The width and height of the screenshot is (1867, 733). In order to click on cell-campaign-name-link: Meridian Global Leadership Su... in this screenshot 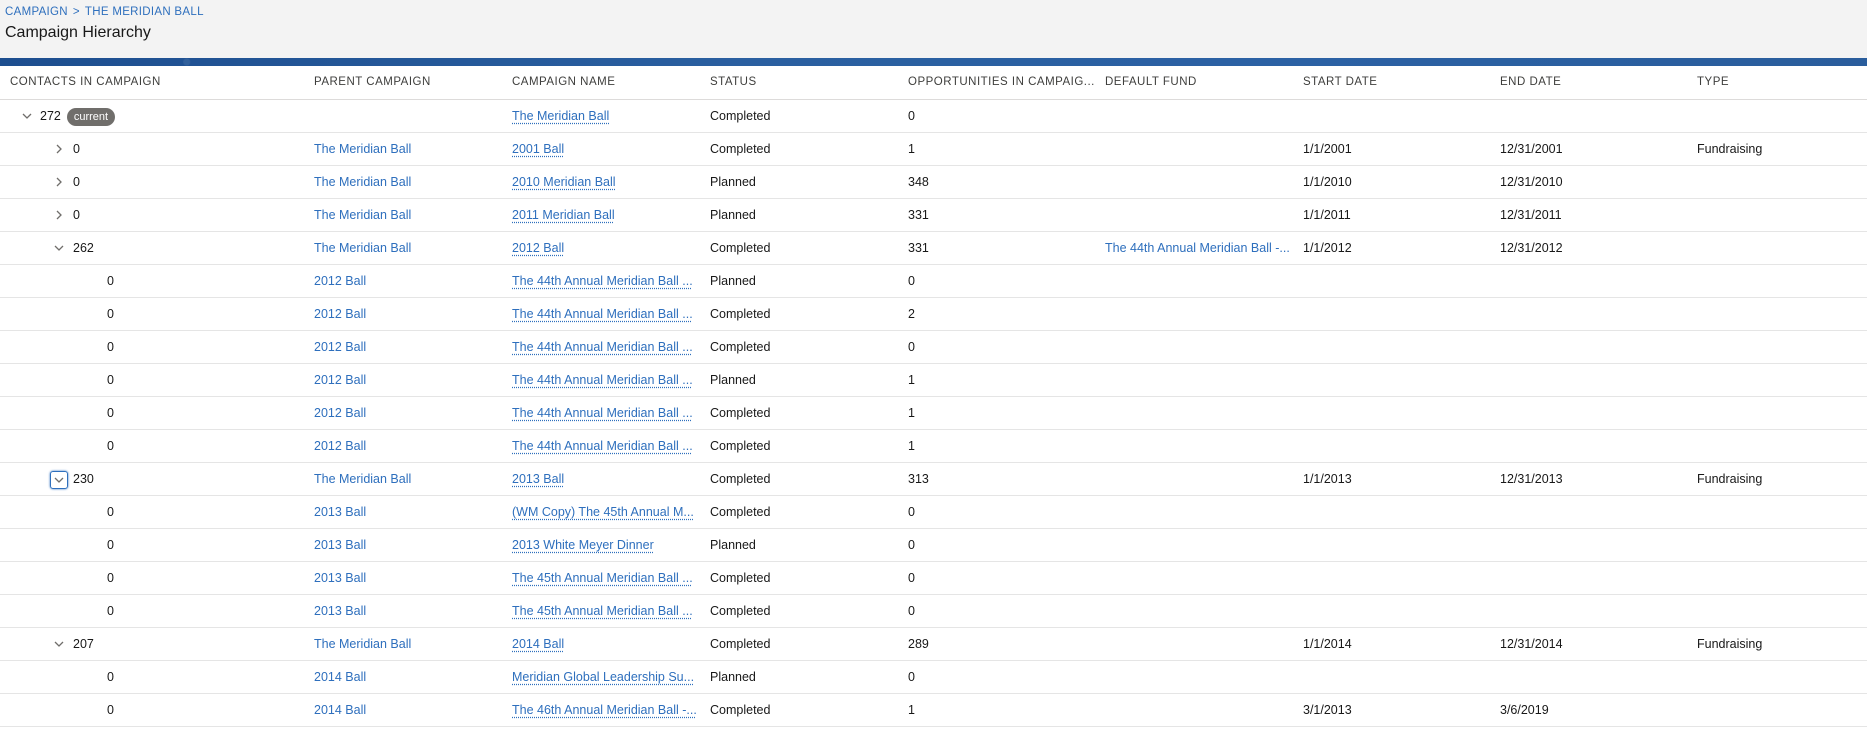, I will do `click(603, 677)`.